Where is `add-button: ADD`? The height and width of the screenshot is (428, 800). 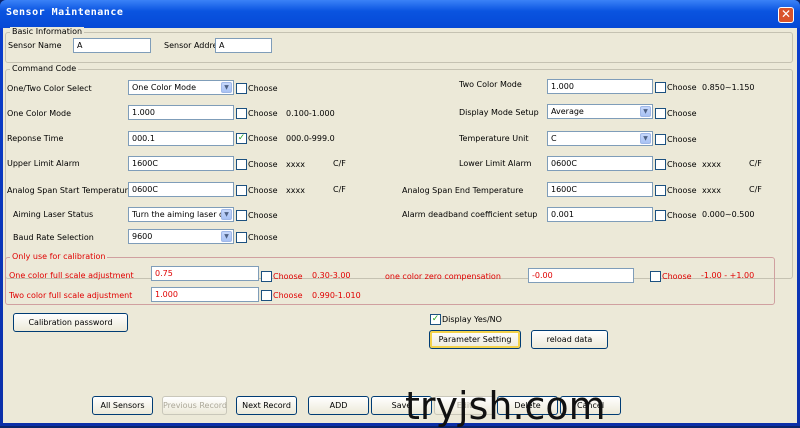 add-button: ADD is located at coordinates (338, 405).